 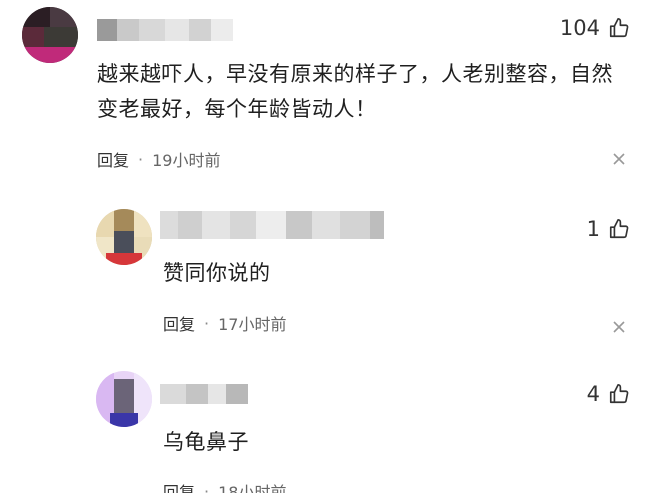 I want to click on comment-text: 越来越吓人，早没有原来的样子了，人老别整容，自然变老最好，每个年龄皆动人！, so click(x=355, y=91).